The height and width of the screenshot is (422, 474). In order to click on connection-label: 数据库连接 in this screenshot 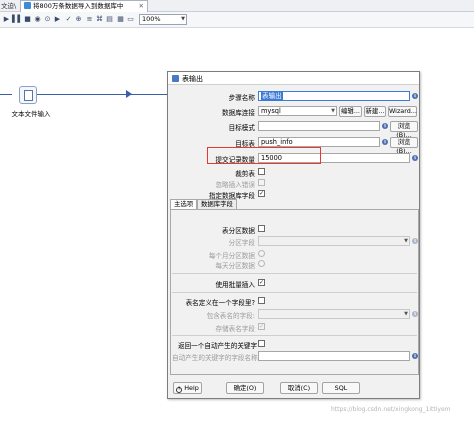, I will do `click(238, 113)`.